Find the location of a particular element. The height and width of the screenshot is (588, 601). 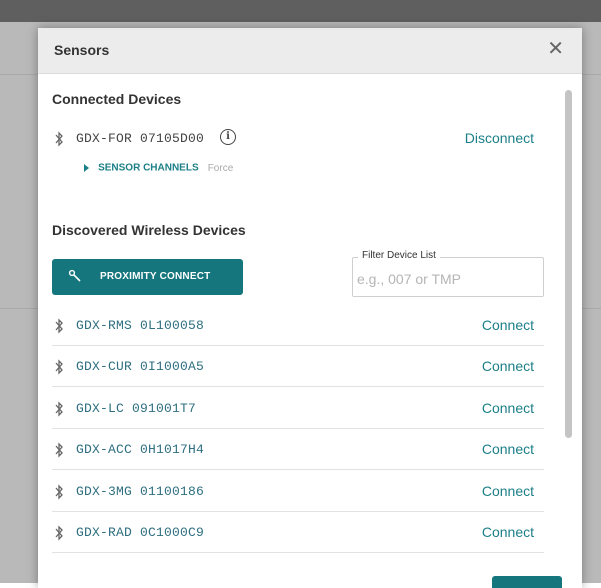

device-row: GDX-RAD 0C1000C9 Connect is located at coordinates (298, 533).